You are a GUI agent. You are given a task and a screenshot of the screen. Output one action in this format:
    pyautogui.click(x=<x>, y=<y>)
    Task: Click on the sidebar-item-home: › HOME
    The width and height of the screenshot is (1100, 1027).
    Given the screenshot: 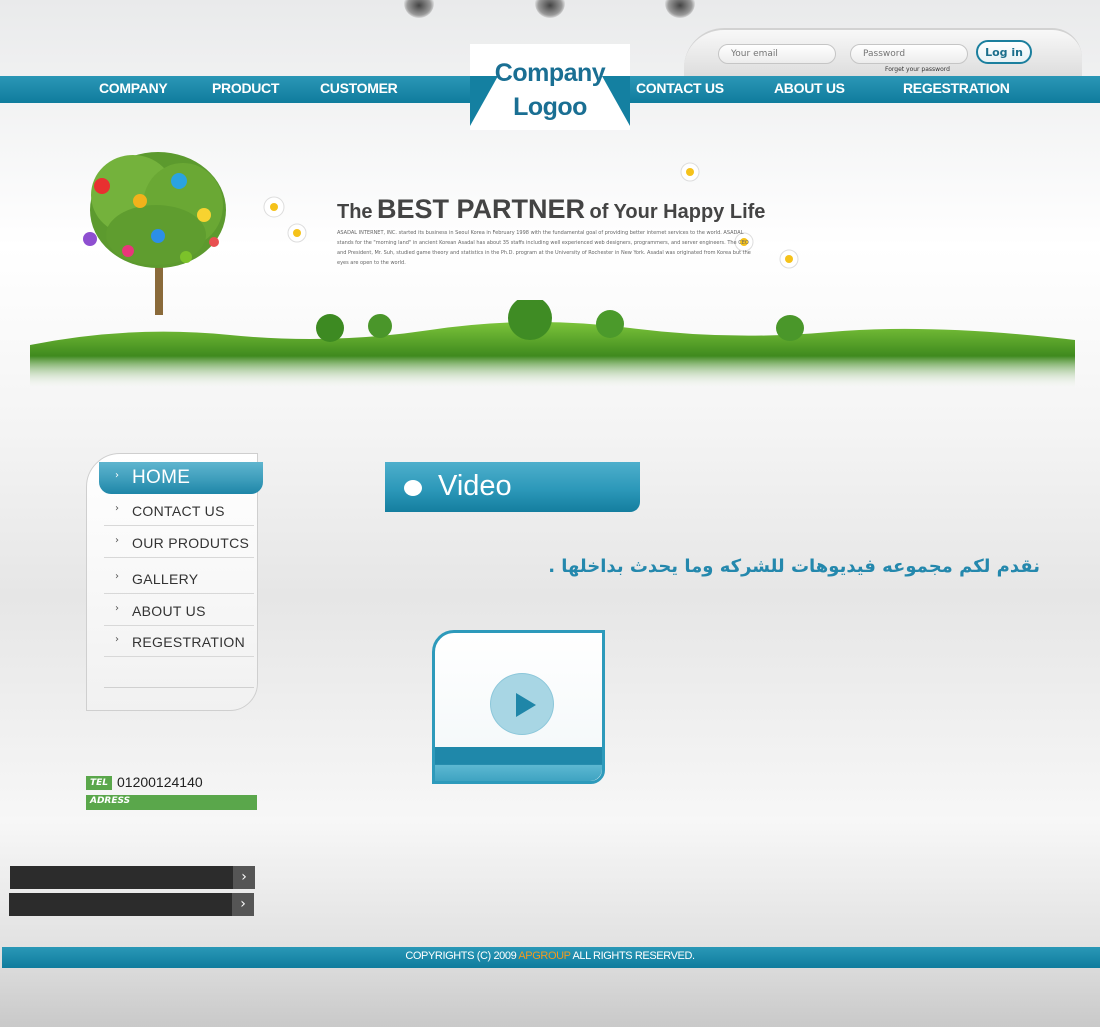 What is the action you would take?
    pyautogui.click(x=181, y=478)
    